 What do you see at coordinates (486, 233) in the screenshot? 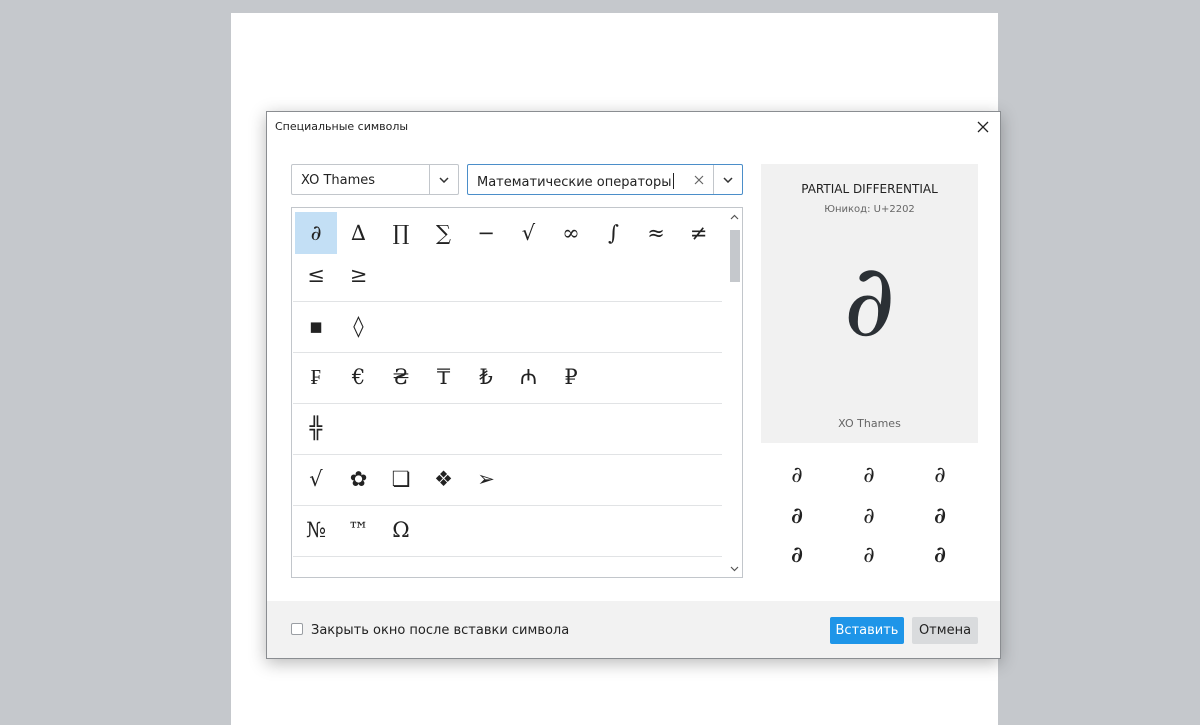
I see `symbol-cell: −` at bounding box center [486, 233].